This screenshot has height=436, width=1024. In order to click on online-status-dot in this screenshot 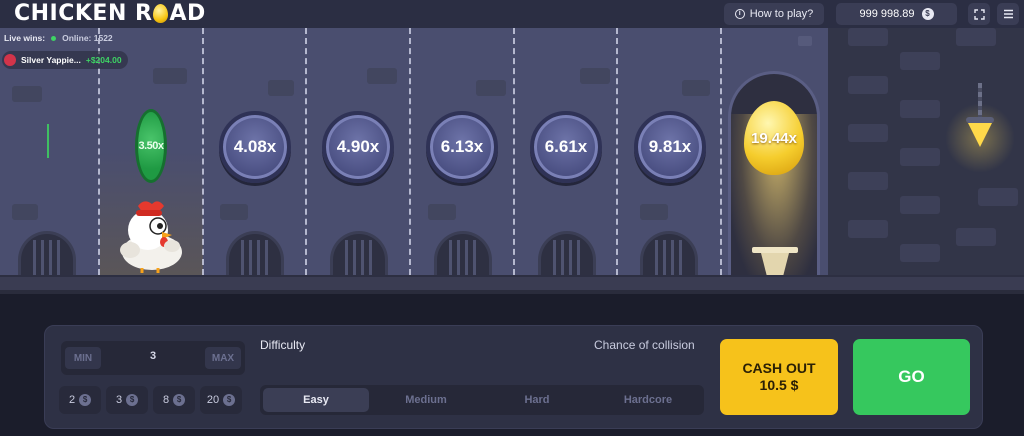, I will do `click(54, 38)`.